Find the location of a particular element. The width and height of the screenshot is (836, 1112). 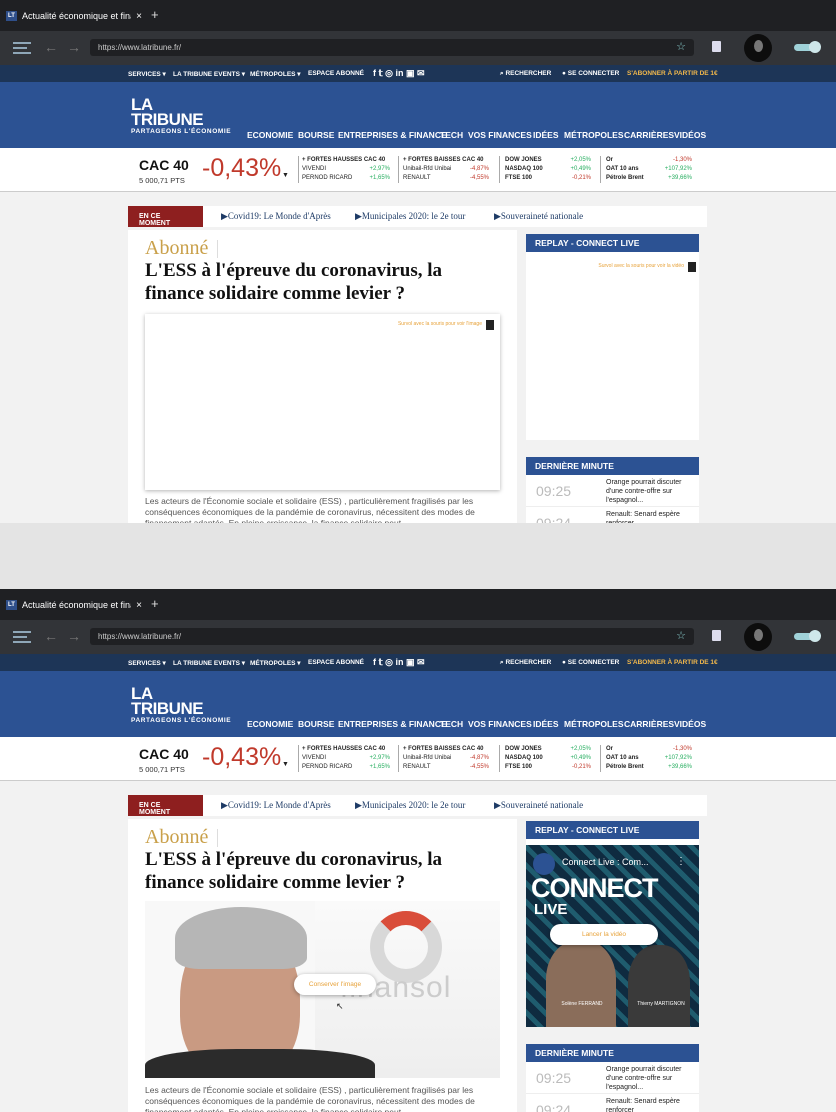

en-ce-moment-badge: EN CE MOMENT is located at coordinates (165, 805).